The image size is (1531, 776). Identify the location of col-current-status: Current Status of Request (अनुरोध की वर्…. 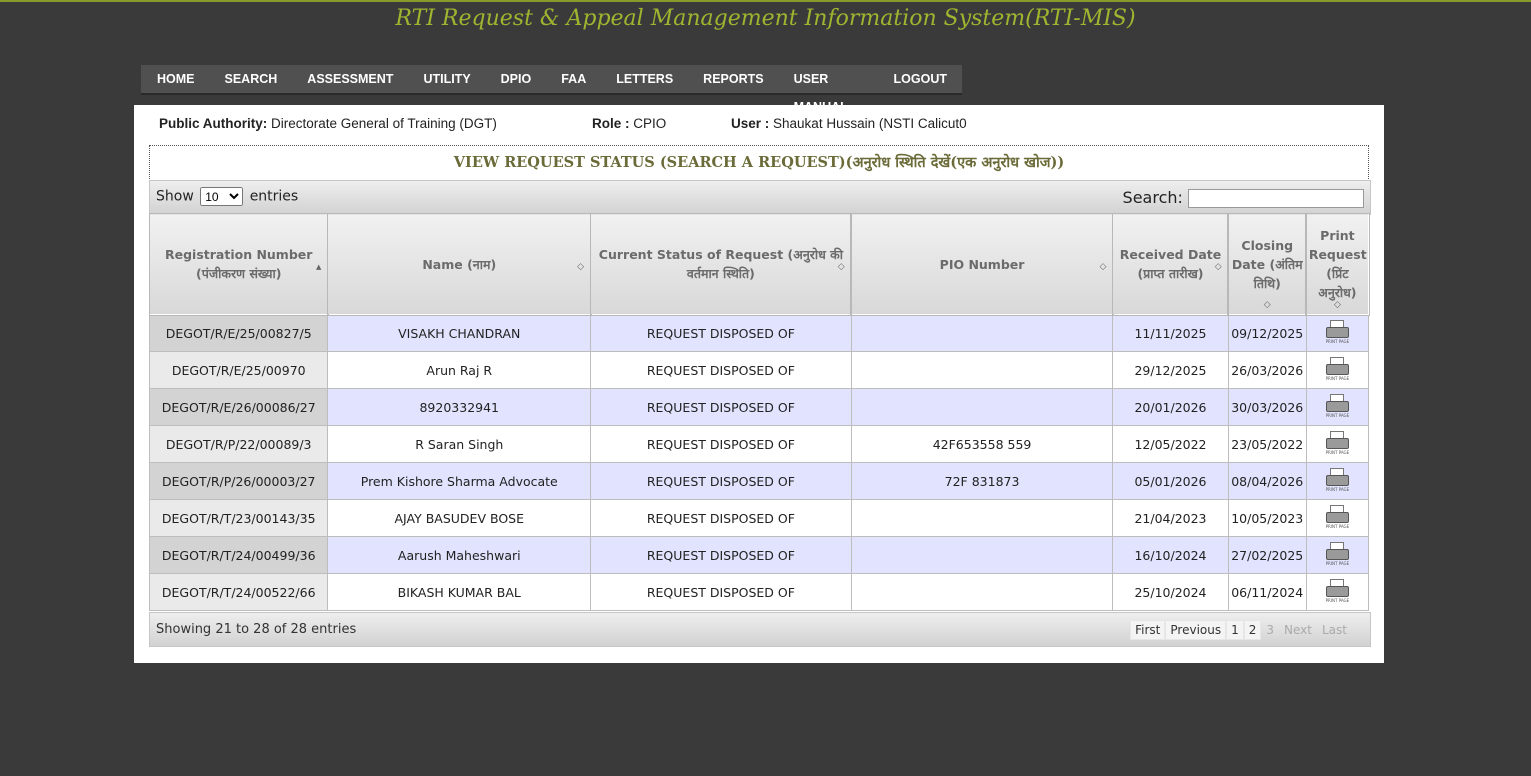
(721, 264).